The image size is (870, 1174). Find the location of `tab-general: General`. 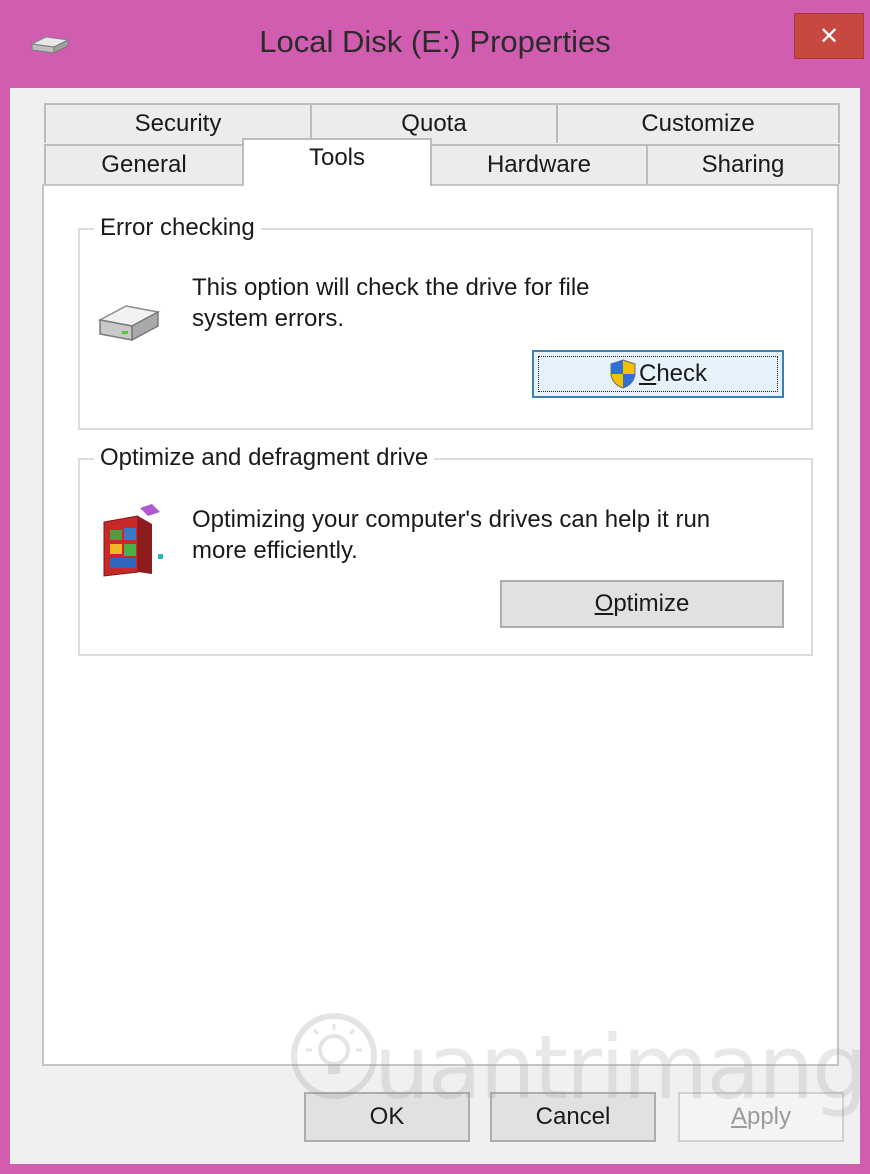

tab-general: General is located at coordinates (144, 164).